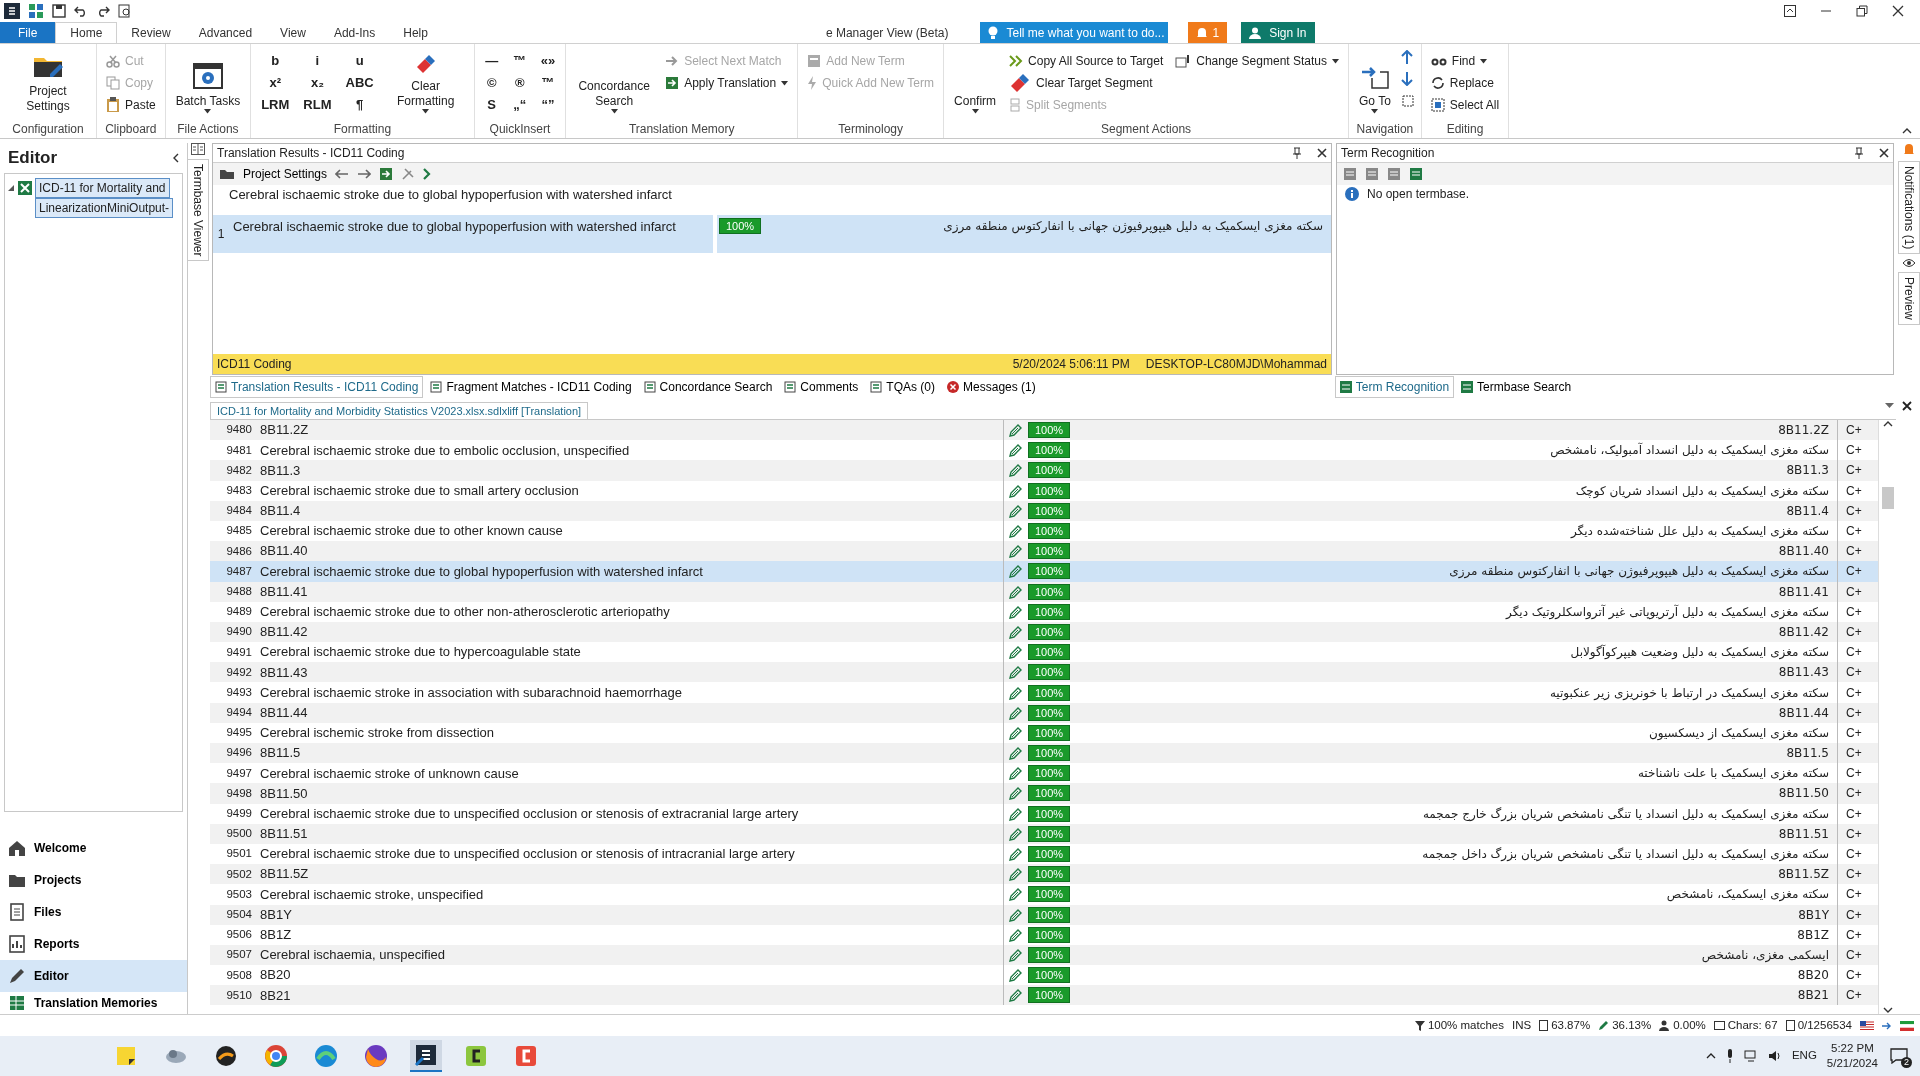  What do you see at coordinates (1887, 498) in the screenshot?
I see `scroll-thumb` at bounding box center [1887, 498].